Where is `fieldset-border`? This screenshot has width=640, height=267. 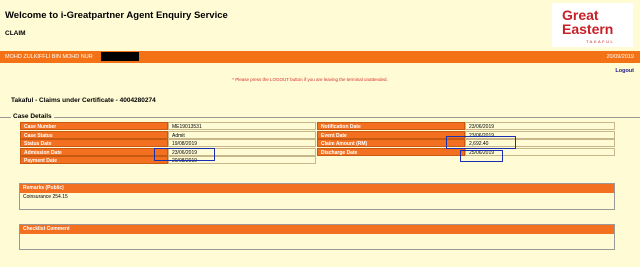 fieldset-border is located at coordinates (320, 117).